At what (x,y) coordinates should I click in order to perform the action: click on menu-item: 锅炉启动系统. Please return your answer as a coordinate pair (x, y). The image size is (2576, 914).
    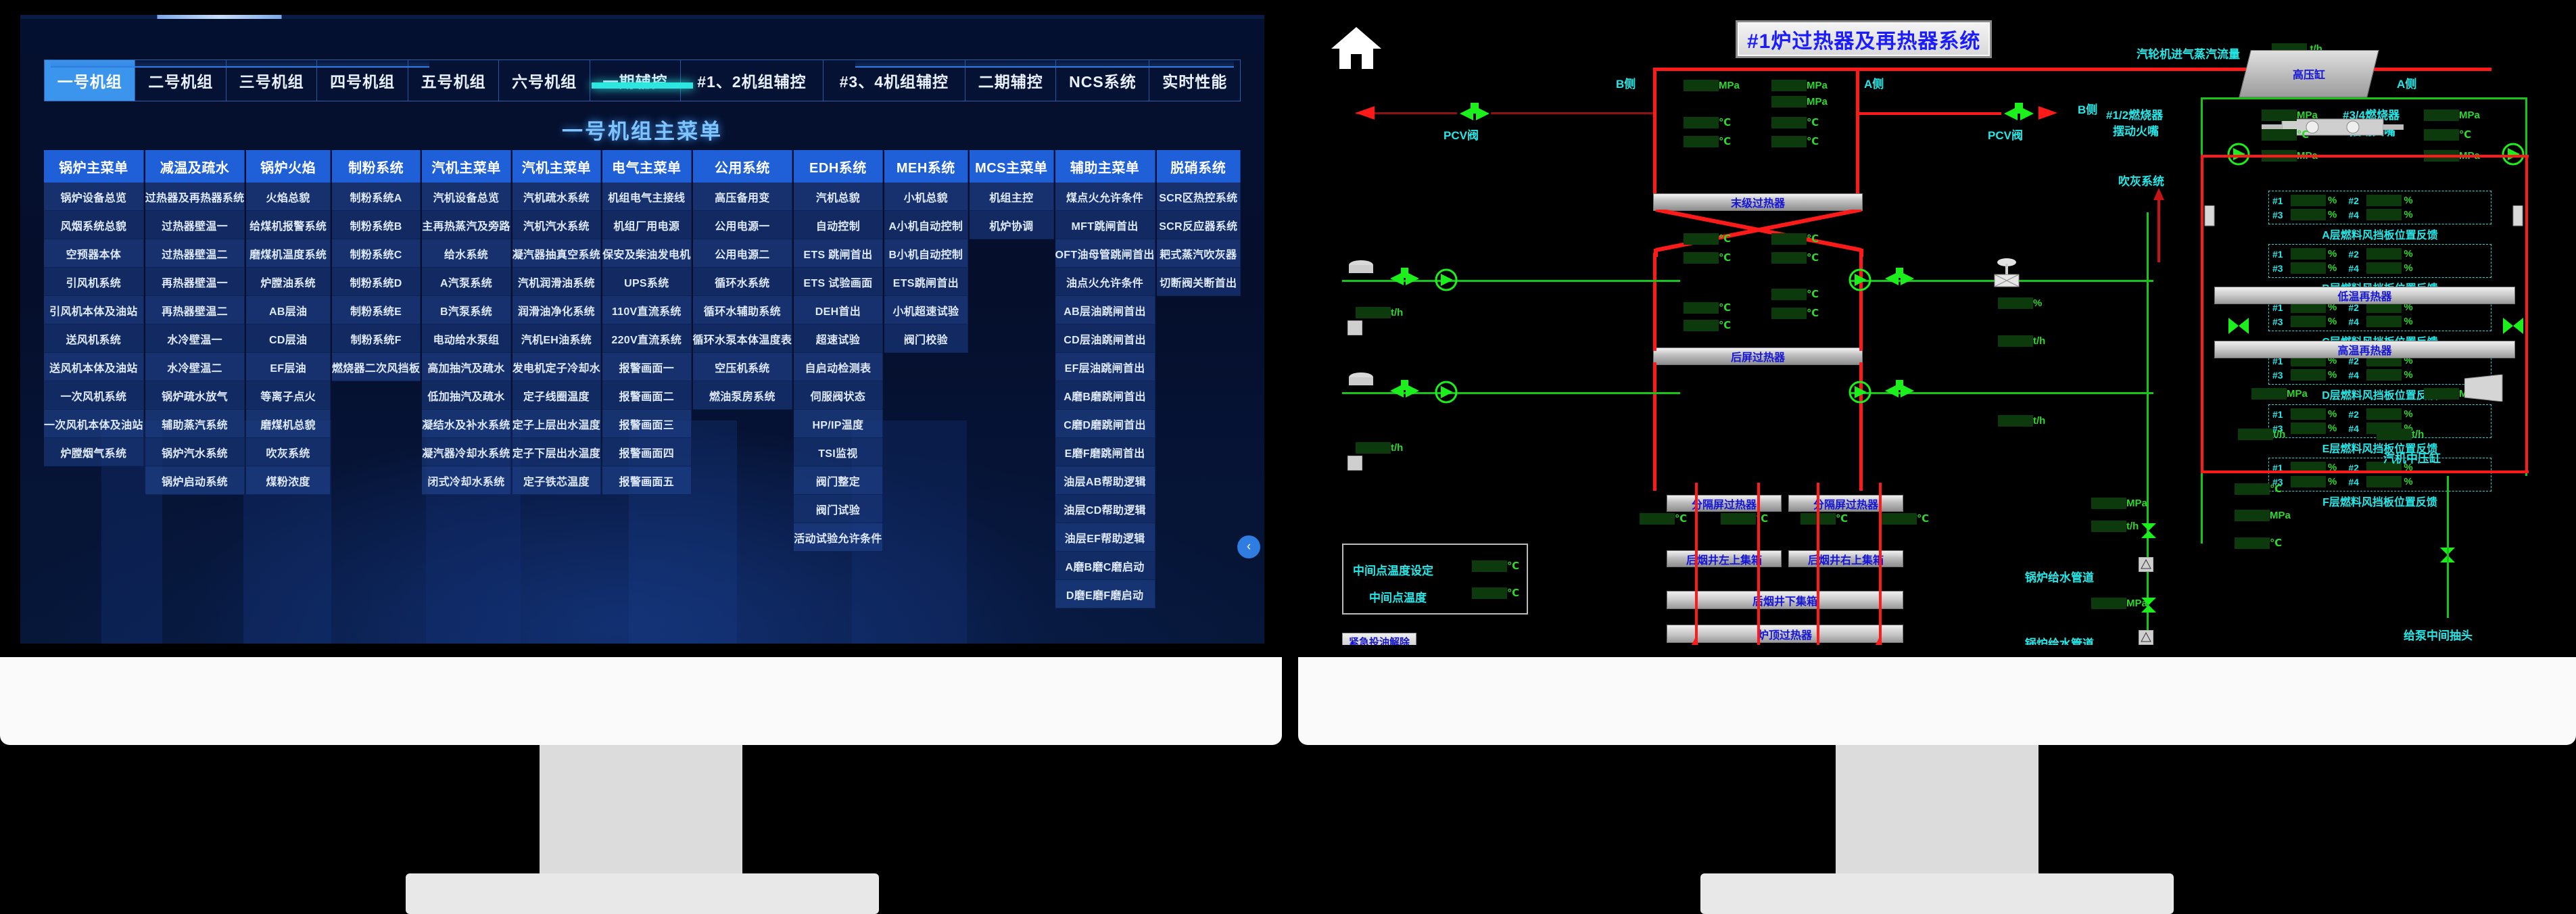
    Looking at the image, I should click on (195, 480).